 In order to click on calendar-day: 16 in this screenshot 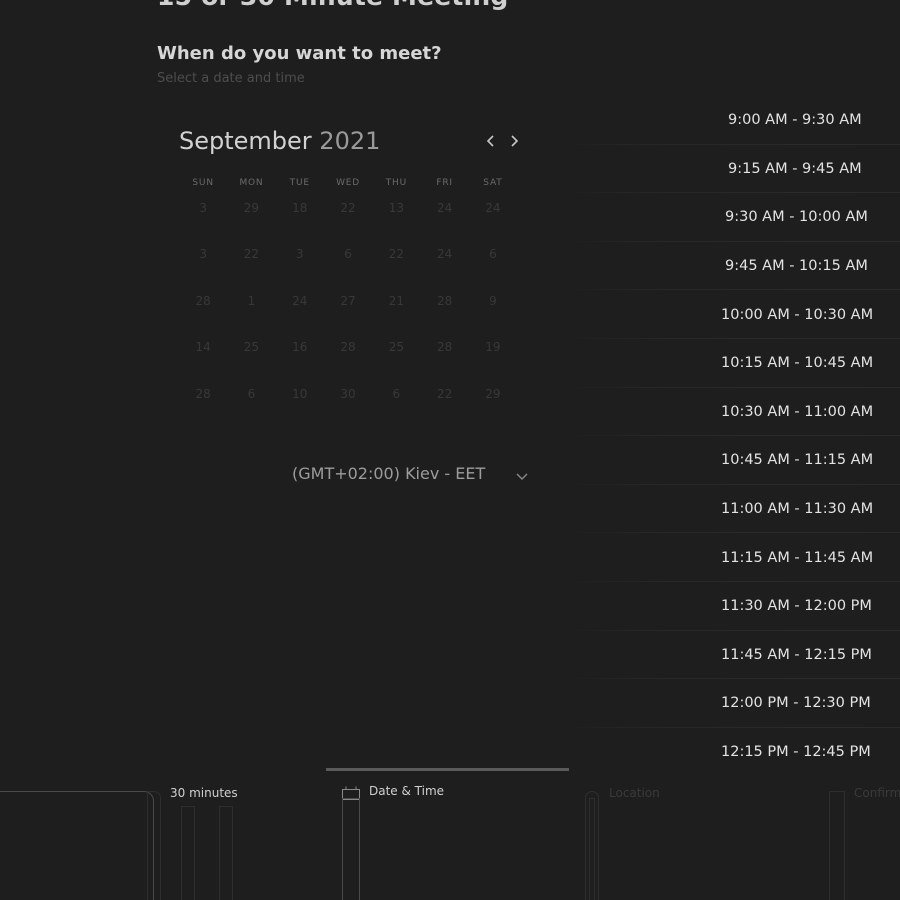, I will do `click(300, 362)`.